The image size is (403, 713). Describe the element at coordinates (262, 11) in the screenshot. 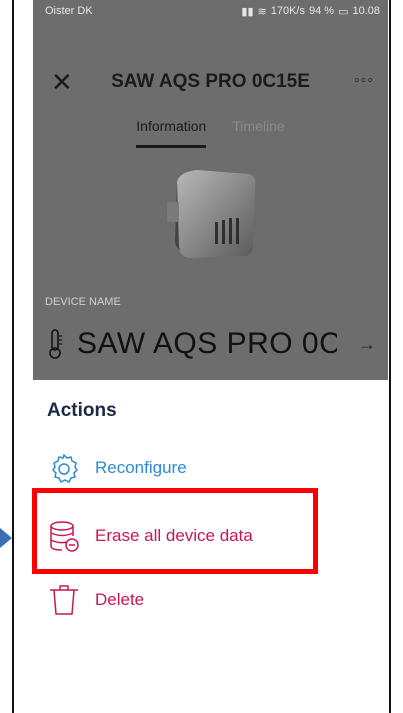

I see `wifi-icon: ≋` at that location.